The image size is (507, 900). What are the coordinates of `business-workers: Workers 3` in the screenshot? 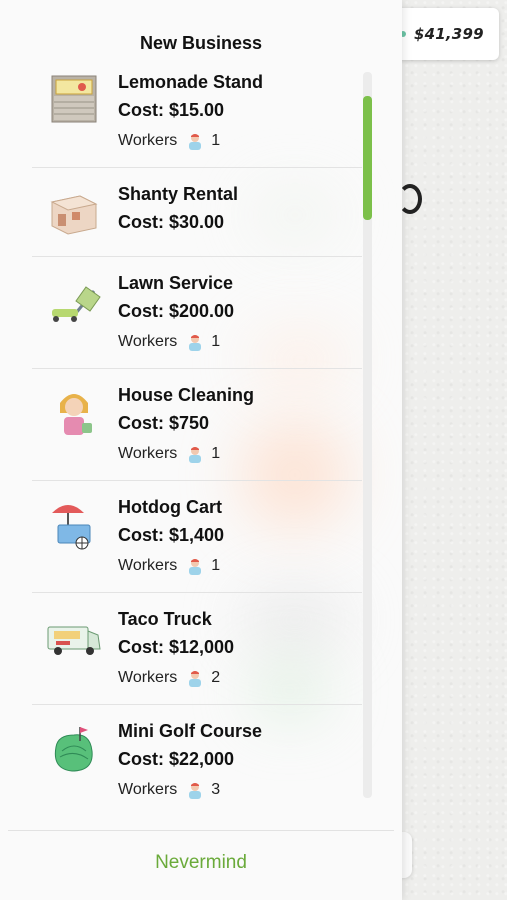 It's located at (169, 790).